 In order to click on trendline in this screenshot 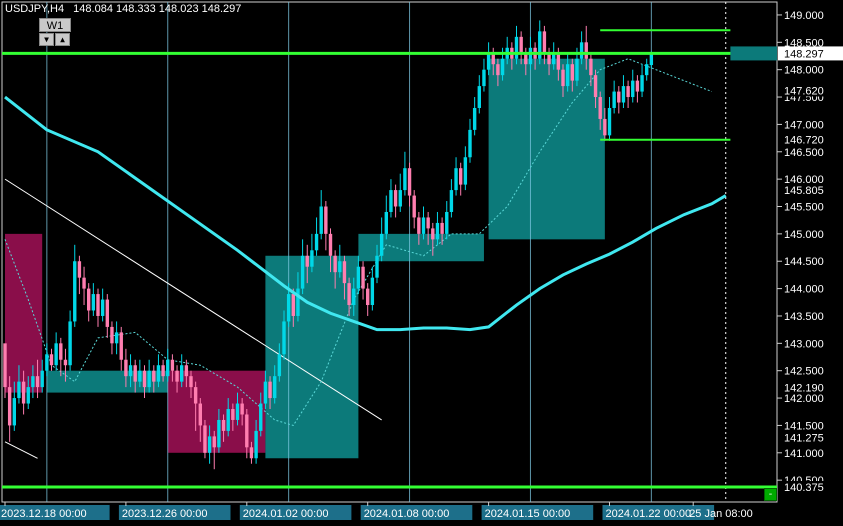, I will do `click(21, 450)`.